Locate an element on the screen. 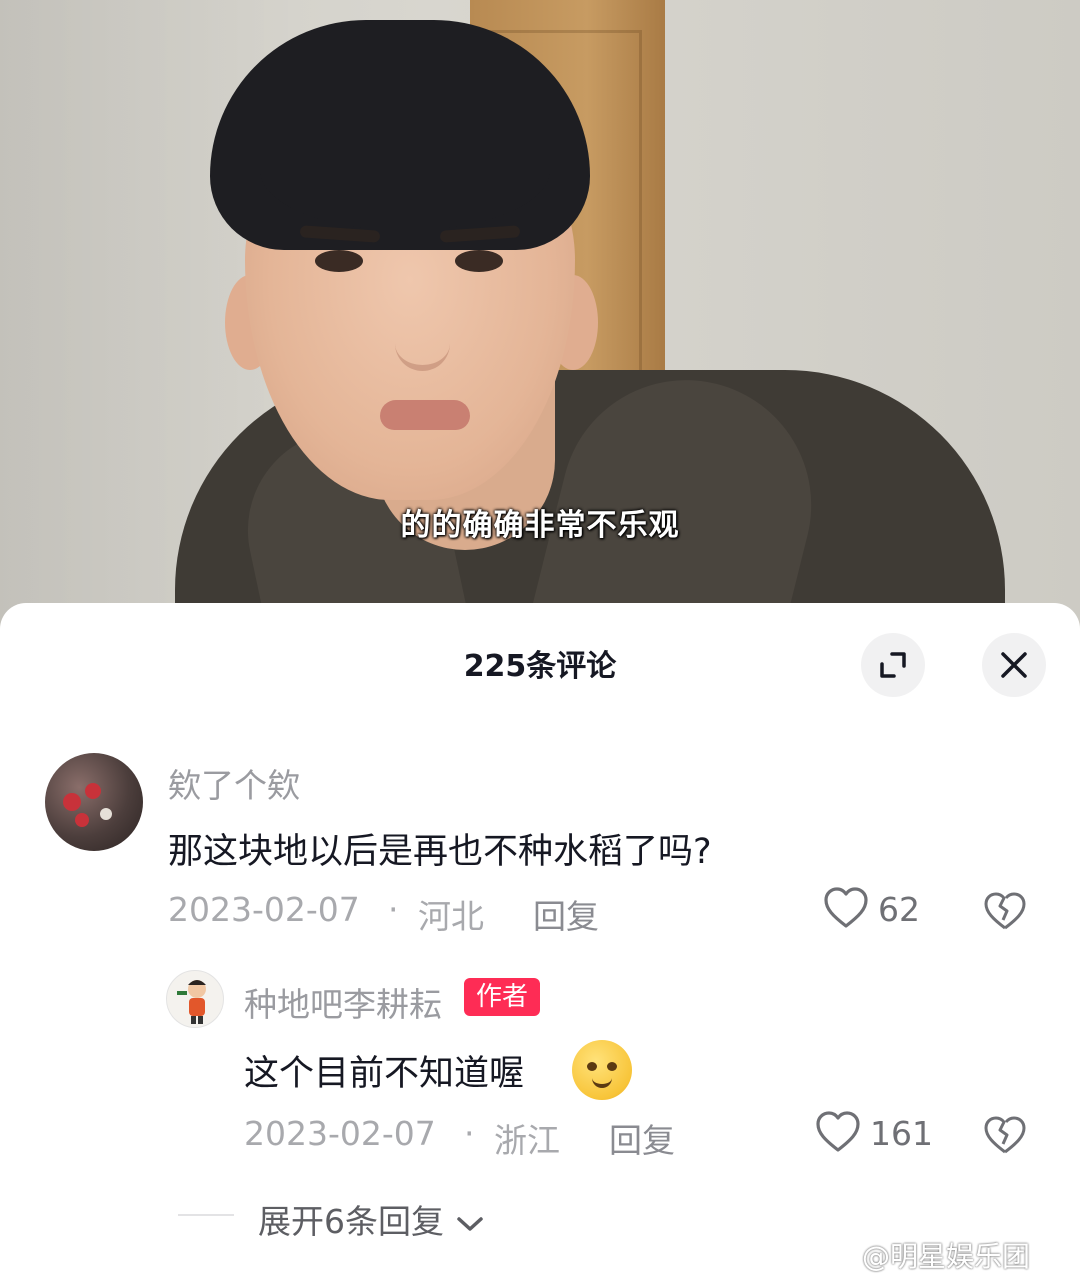 This screenshot has width=1080, height=1279. close-icon is located at coordinates (1014, 665).